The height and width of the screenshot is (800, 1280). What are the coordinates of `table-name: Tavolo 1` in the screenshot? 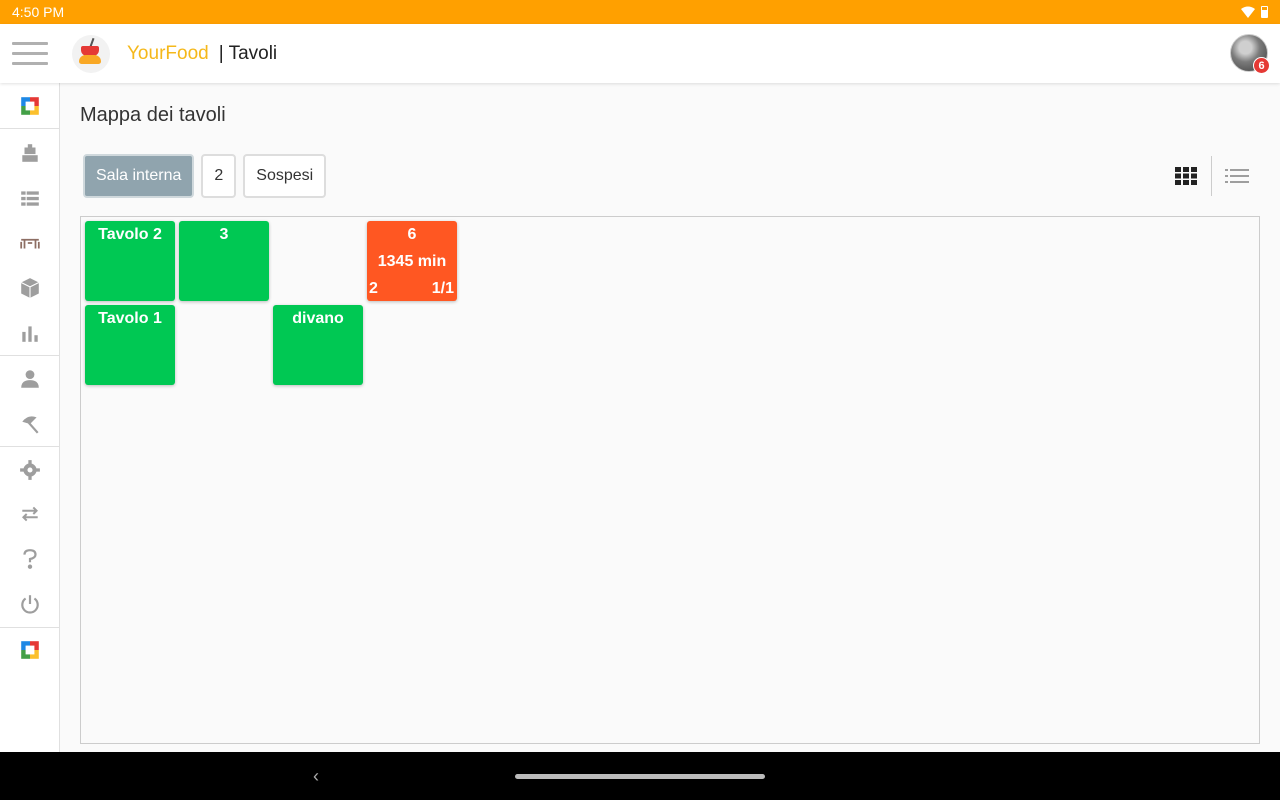 It's located at (130, 318).